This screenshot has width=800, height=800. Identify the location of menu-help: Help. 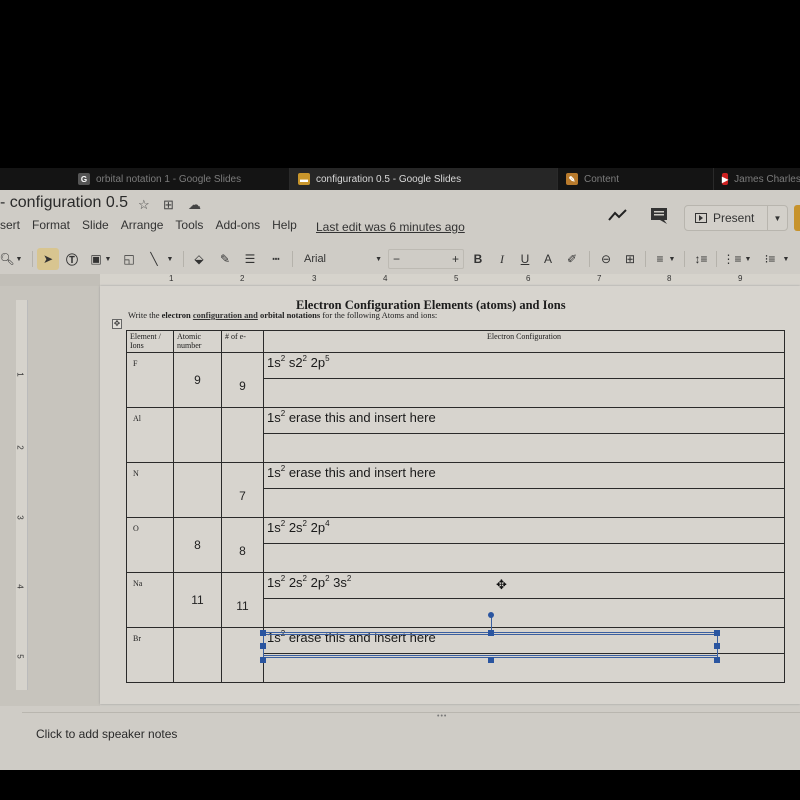
(284, 228).